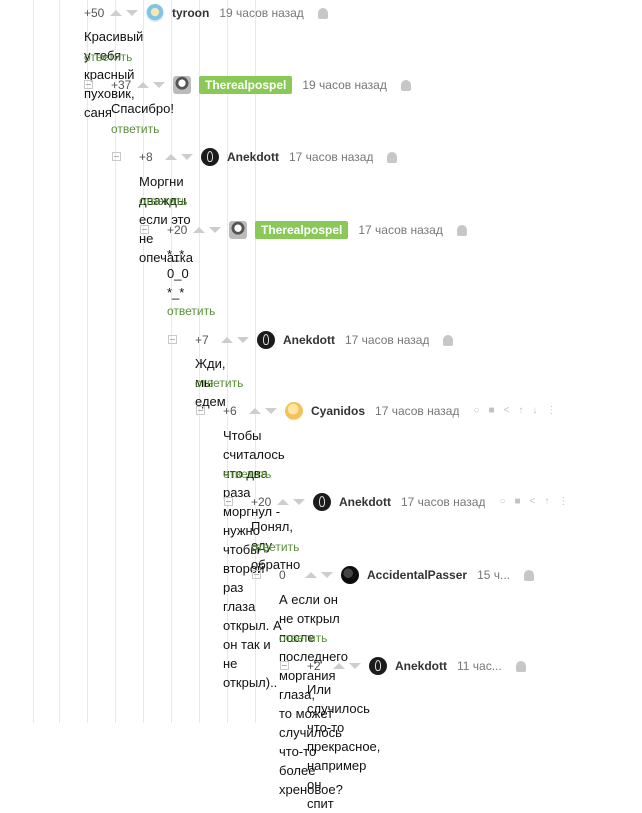  Describe the element at coordinates (146, 157) in the screenshot. I see `comment-rating: +8` at that location.